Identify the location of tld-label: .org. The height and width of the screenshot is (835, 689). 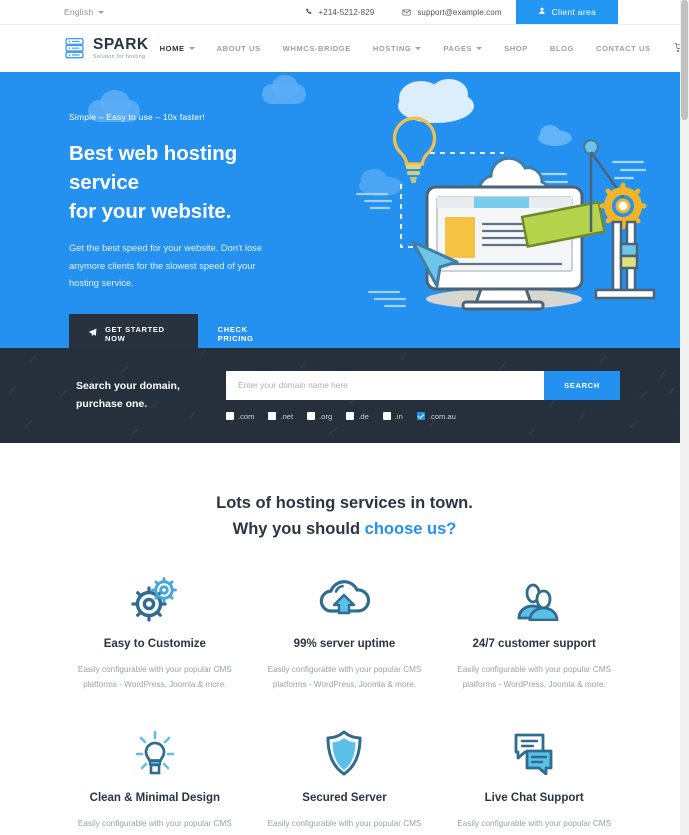
(326, 416).